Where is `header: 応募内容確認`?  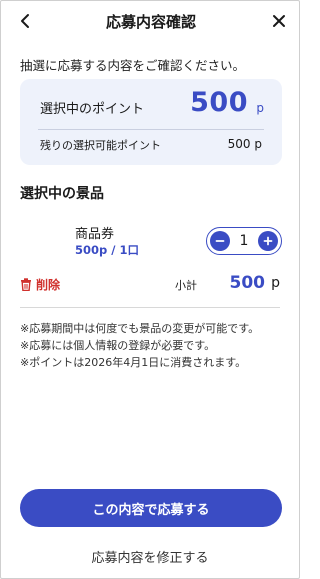 header: 応募内容確認 is located at coordinates (151, 21).